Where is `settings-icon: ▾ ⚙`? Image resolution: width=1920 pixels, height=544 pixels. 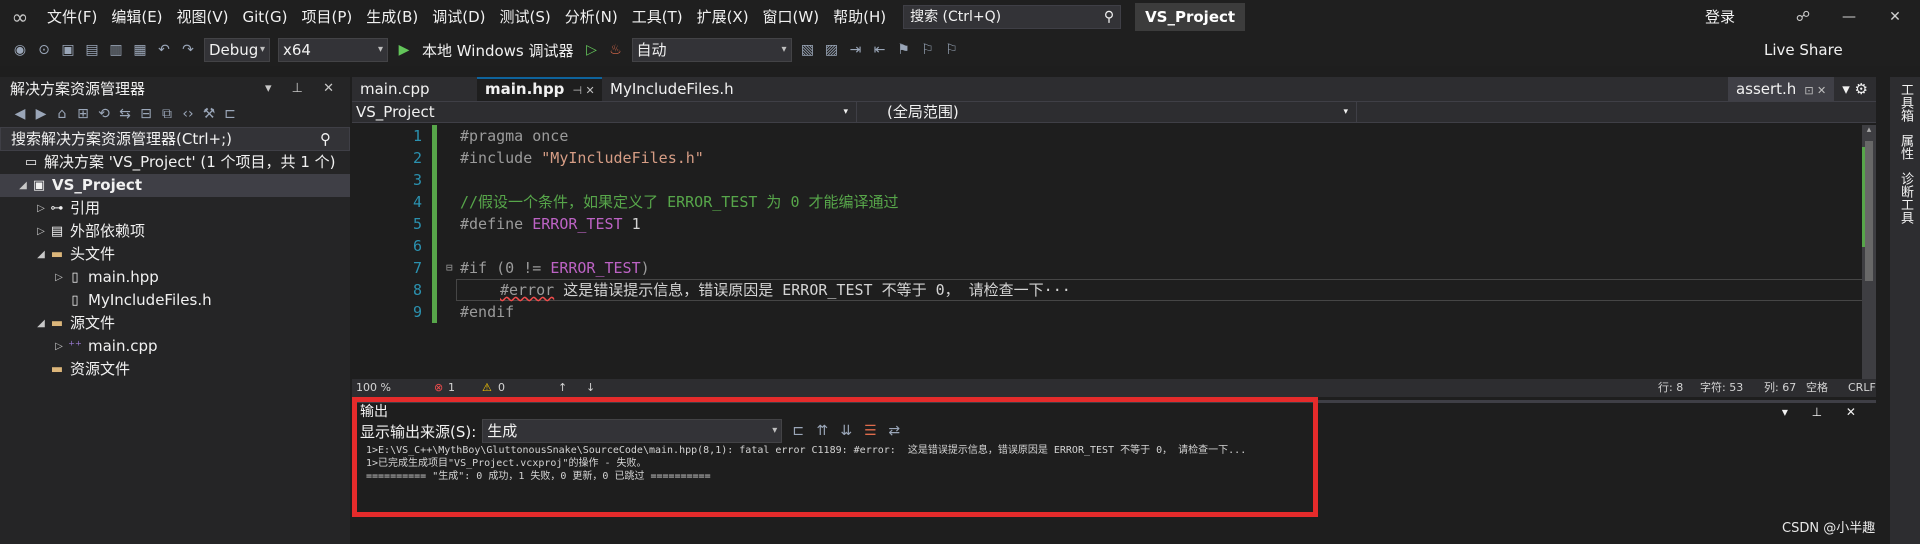 settings-icon: ▾ ⚙ is located at coordinates (1855, 89).